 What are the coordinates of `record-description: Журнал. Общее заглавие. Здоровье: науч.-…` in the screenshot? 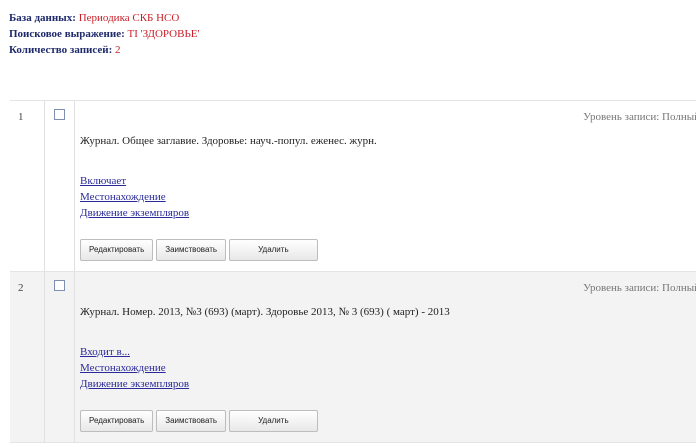 It's located at (228, 141).